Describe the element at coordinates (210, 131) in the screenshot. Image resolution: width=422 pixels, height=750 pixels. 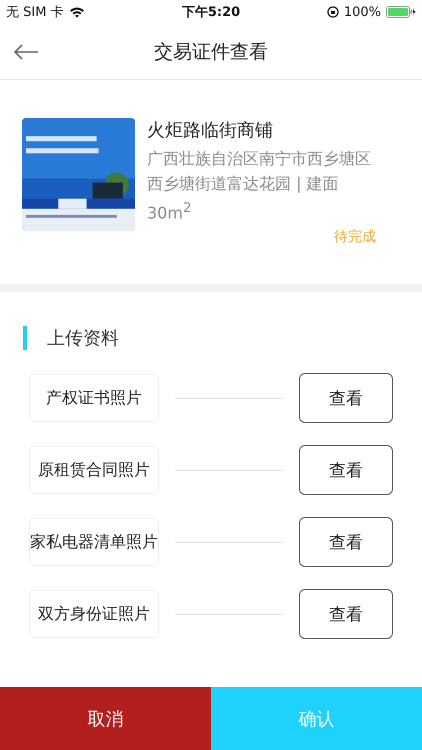
I see `property-name: 火炬路临街商铺` at that location.